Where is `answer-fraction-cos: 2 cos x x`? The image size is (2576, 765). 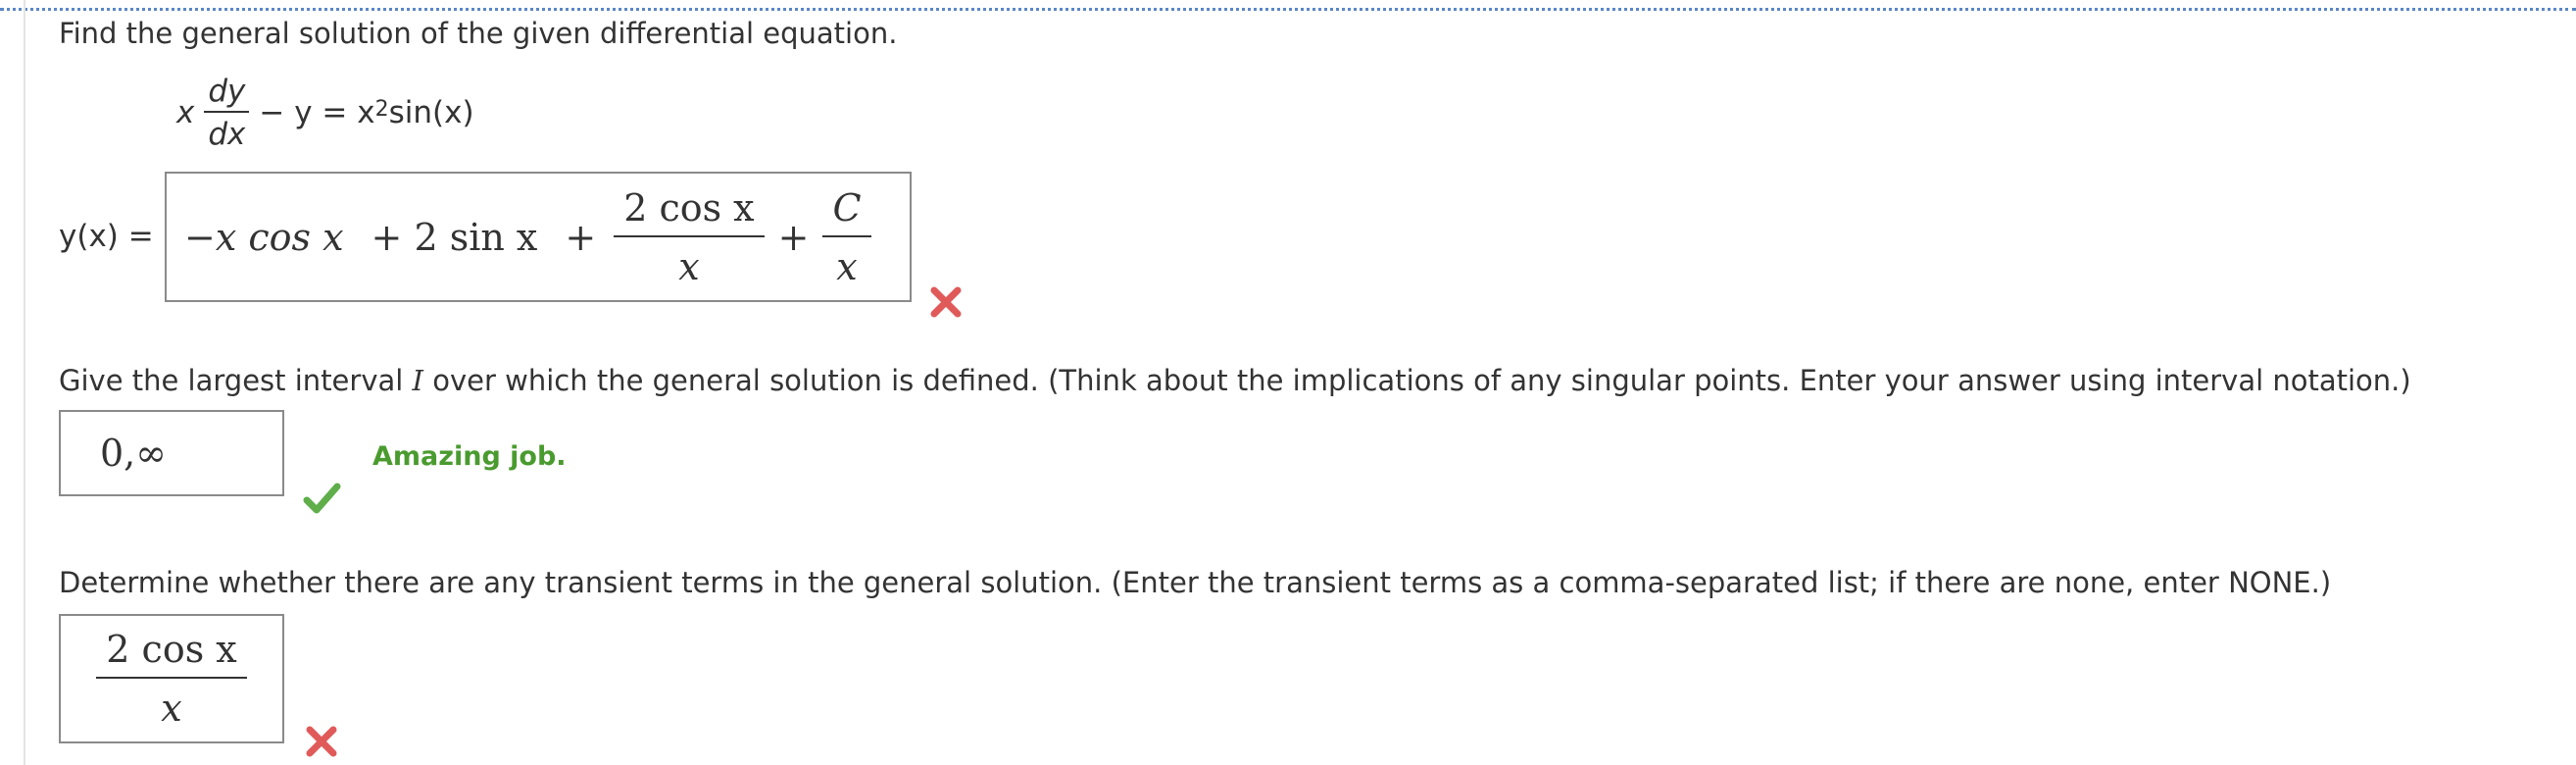
answer-fraction-cos: 2 cos x x is located at coordinates (689, 236).